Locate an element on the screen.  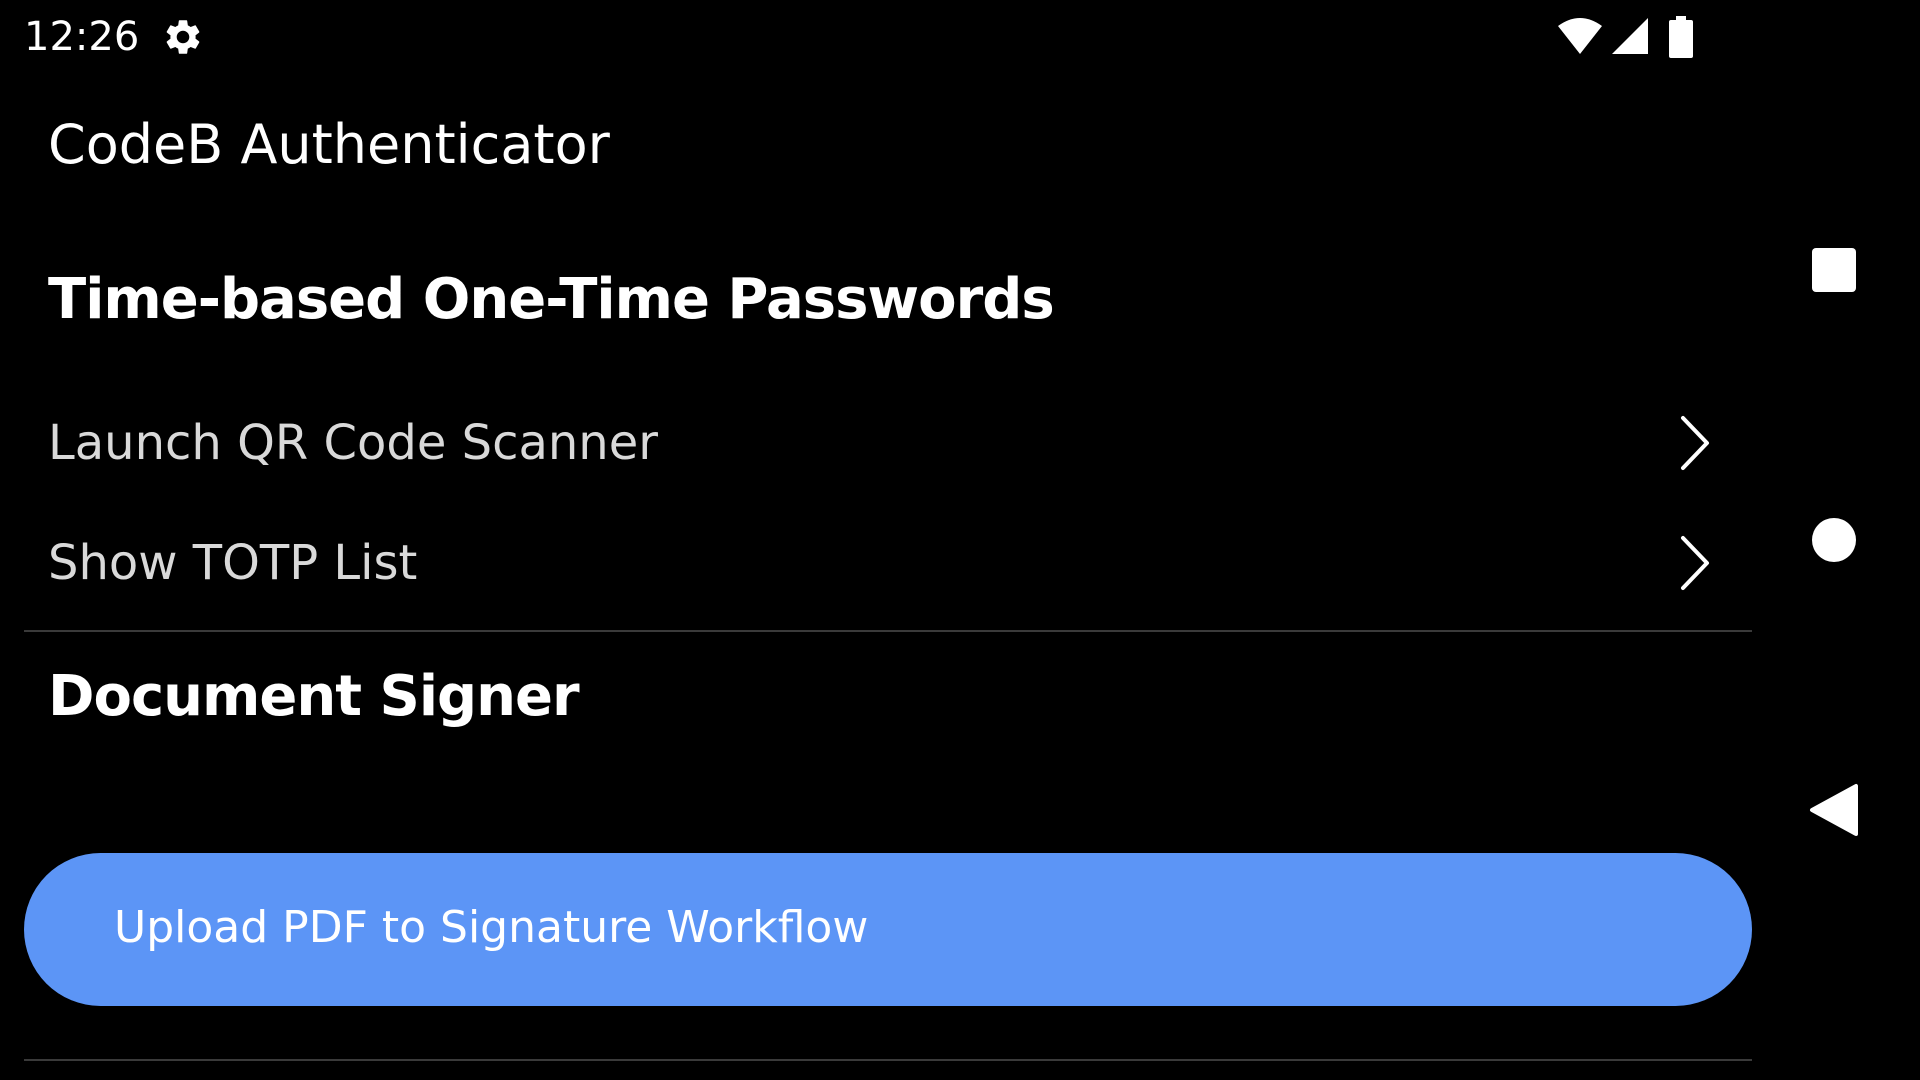
cell-signal-icon is located at coordinates (1630, 36).